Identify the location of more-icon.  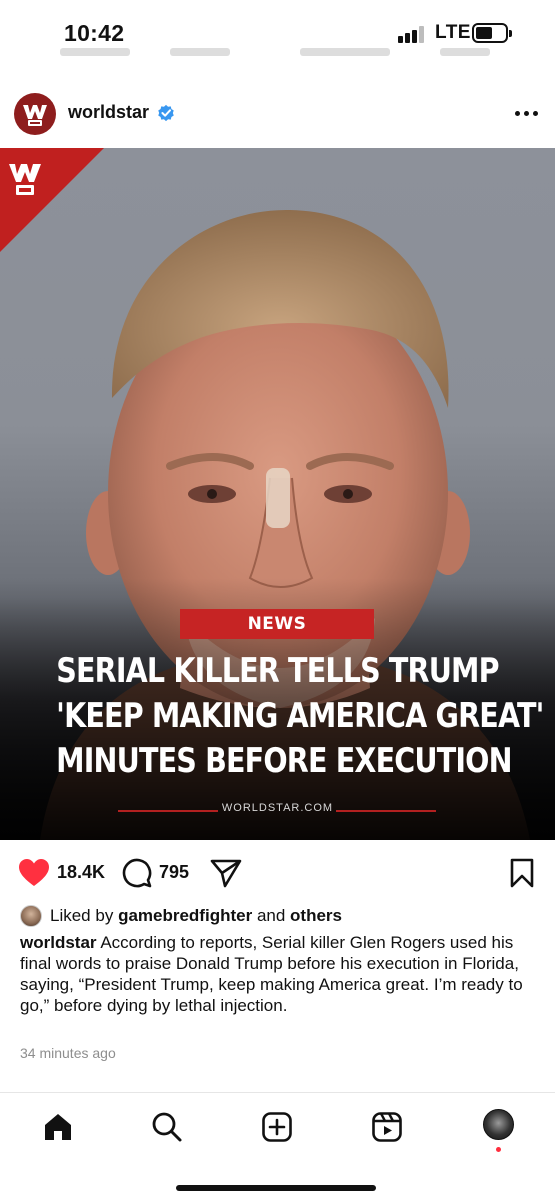
(527, 113).